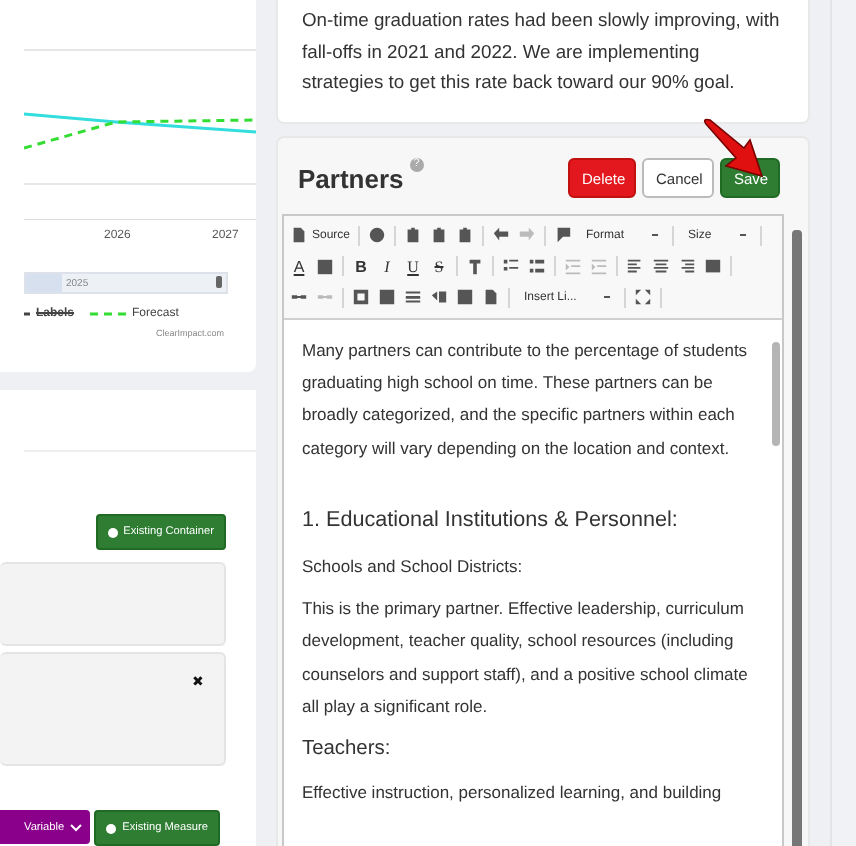 The width and height of the screenshot is (856, 846). What do you see at coordinates (643, 297) in the screenshot?
I see `maximize-icon` at bounding box center [643, 297].